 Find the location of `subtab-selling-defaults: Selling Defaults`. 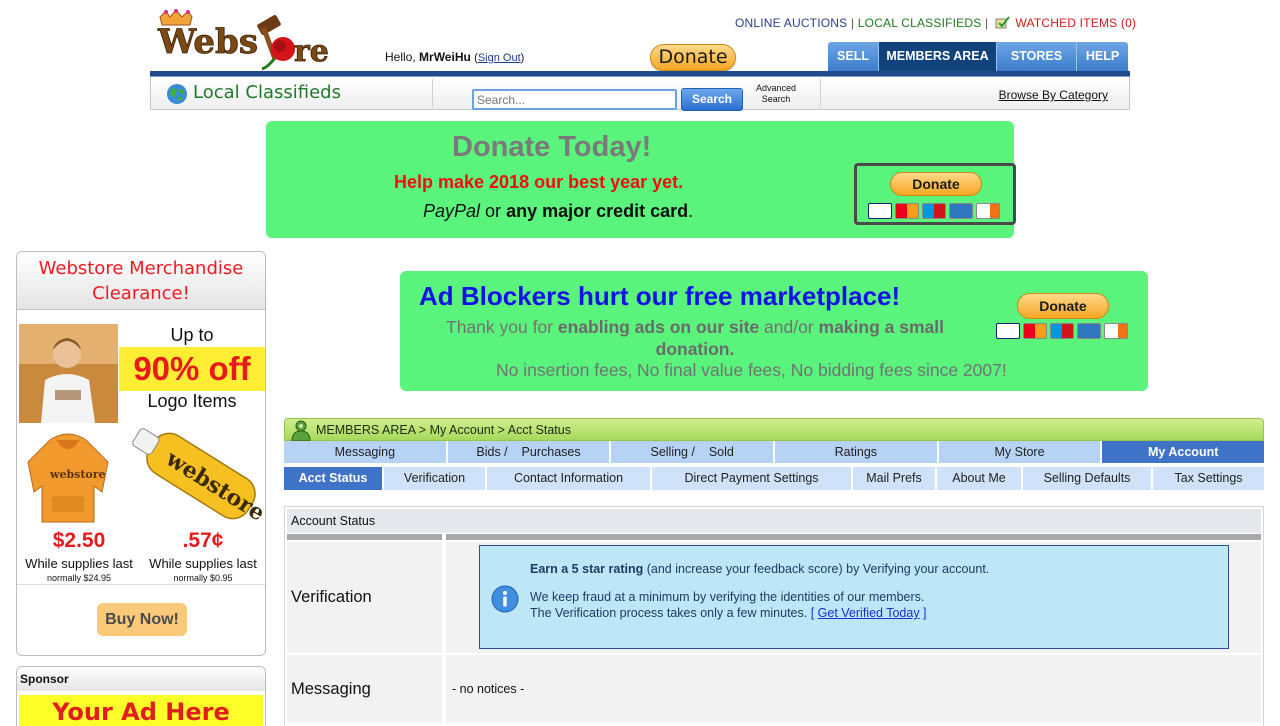

subtab-selling-defaults: Selling Defaults is located at coordinates (1088, 478).